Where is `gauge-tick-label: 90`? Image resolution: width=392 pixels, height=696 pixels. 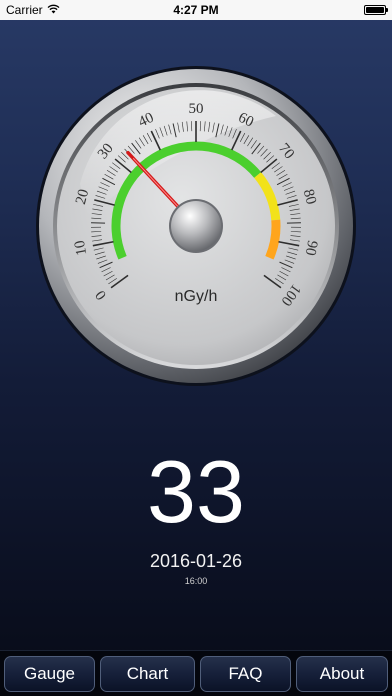 gauge-tick-label: 90 is located at coordinates (311, 248).